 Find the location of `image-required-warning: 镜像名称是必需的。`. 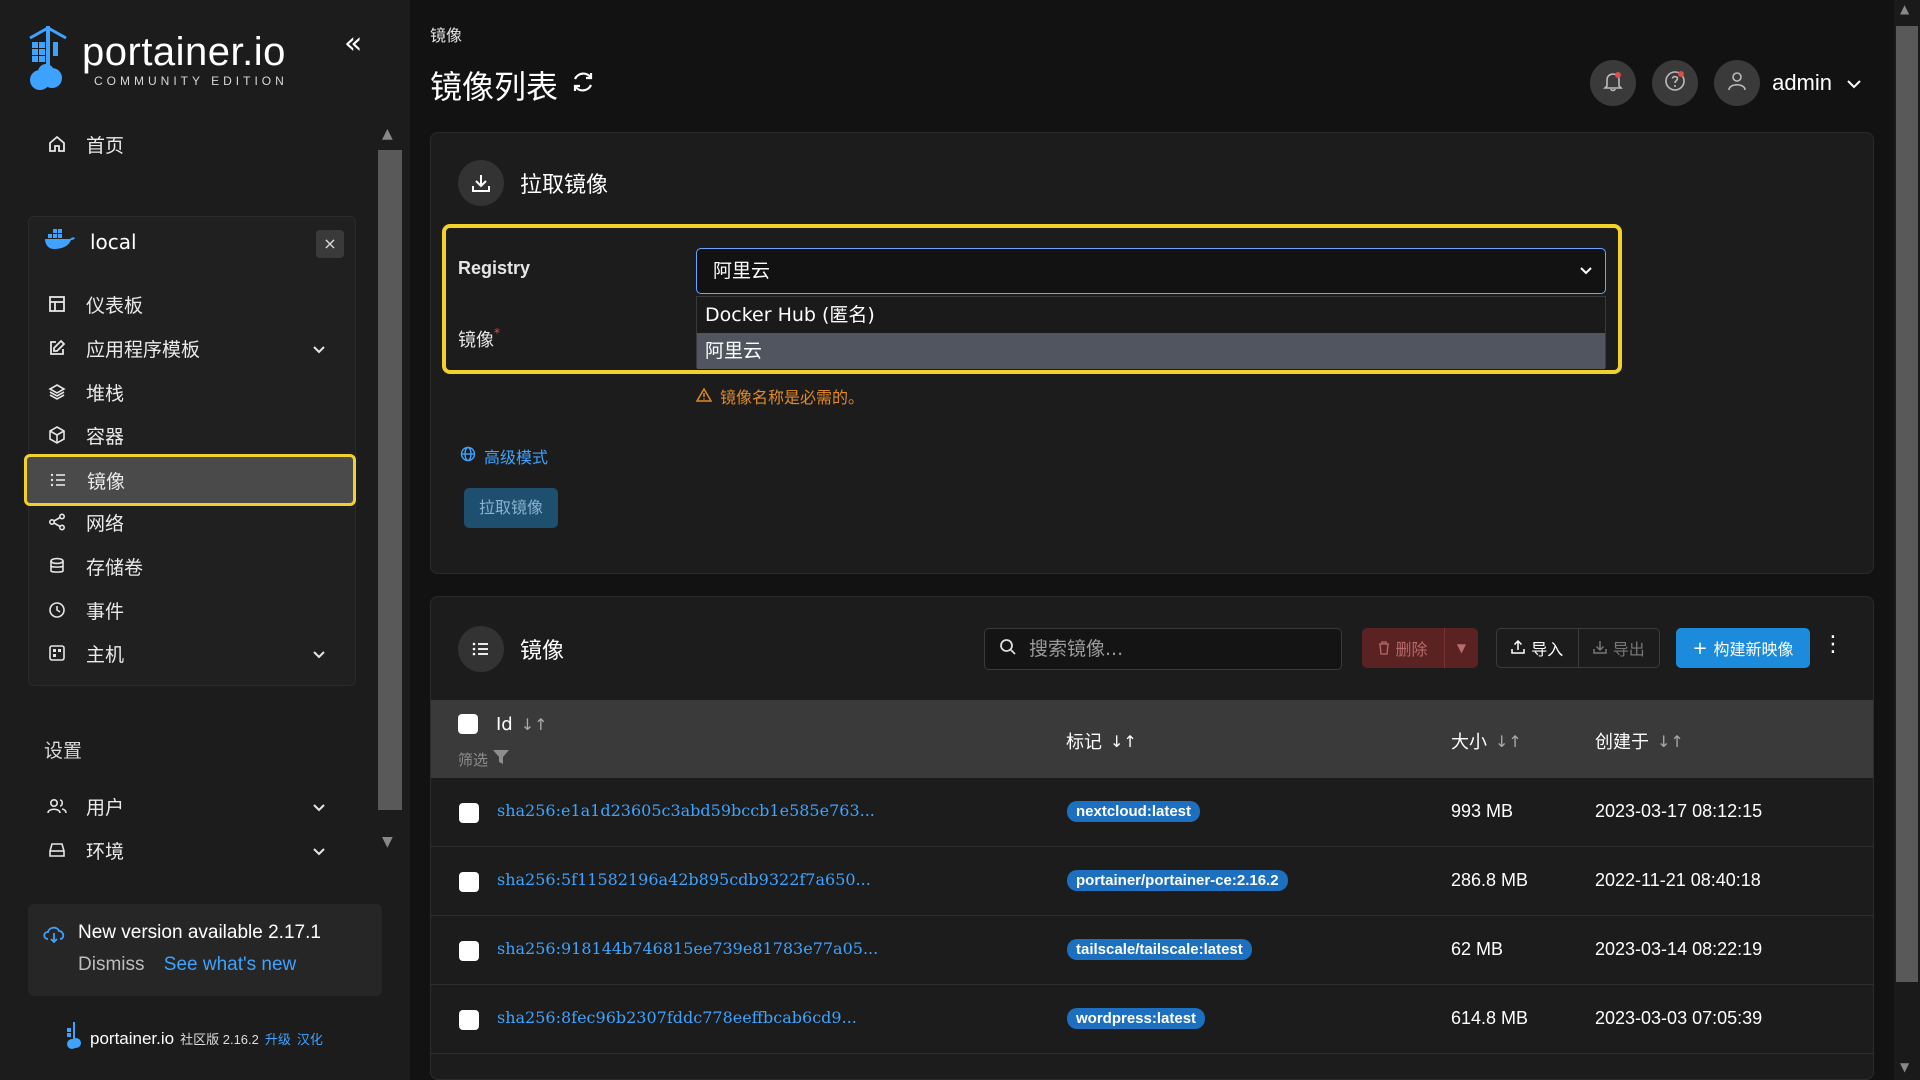

image-required-warning: 镜像名称是必需的。 is located at coordinates (779, 396).